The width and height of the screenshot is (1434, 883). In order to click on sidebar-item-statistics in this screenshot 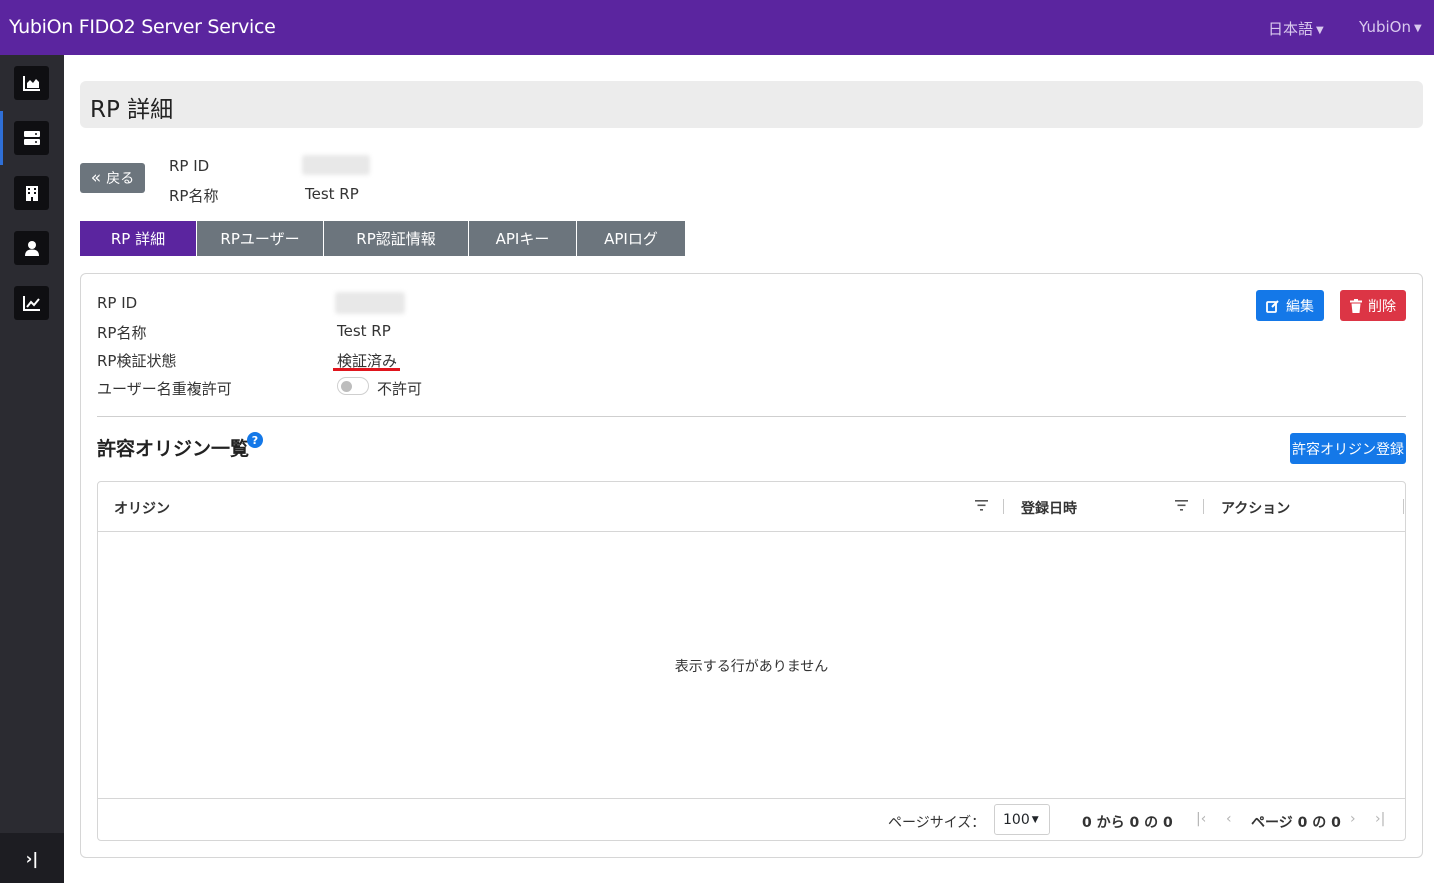, I will do `click(31, 303)`.